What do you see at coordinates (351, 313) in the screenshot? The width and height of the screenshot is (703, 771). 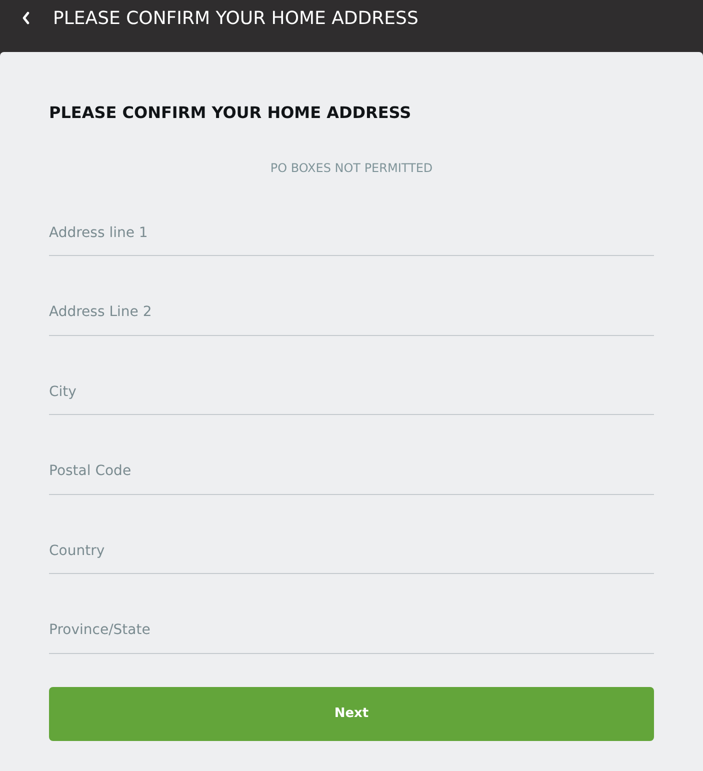 I see `input-field: Address Line 2` at bounding box center [351, 313].